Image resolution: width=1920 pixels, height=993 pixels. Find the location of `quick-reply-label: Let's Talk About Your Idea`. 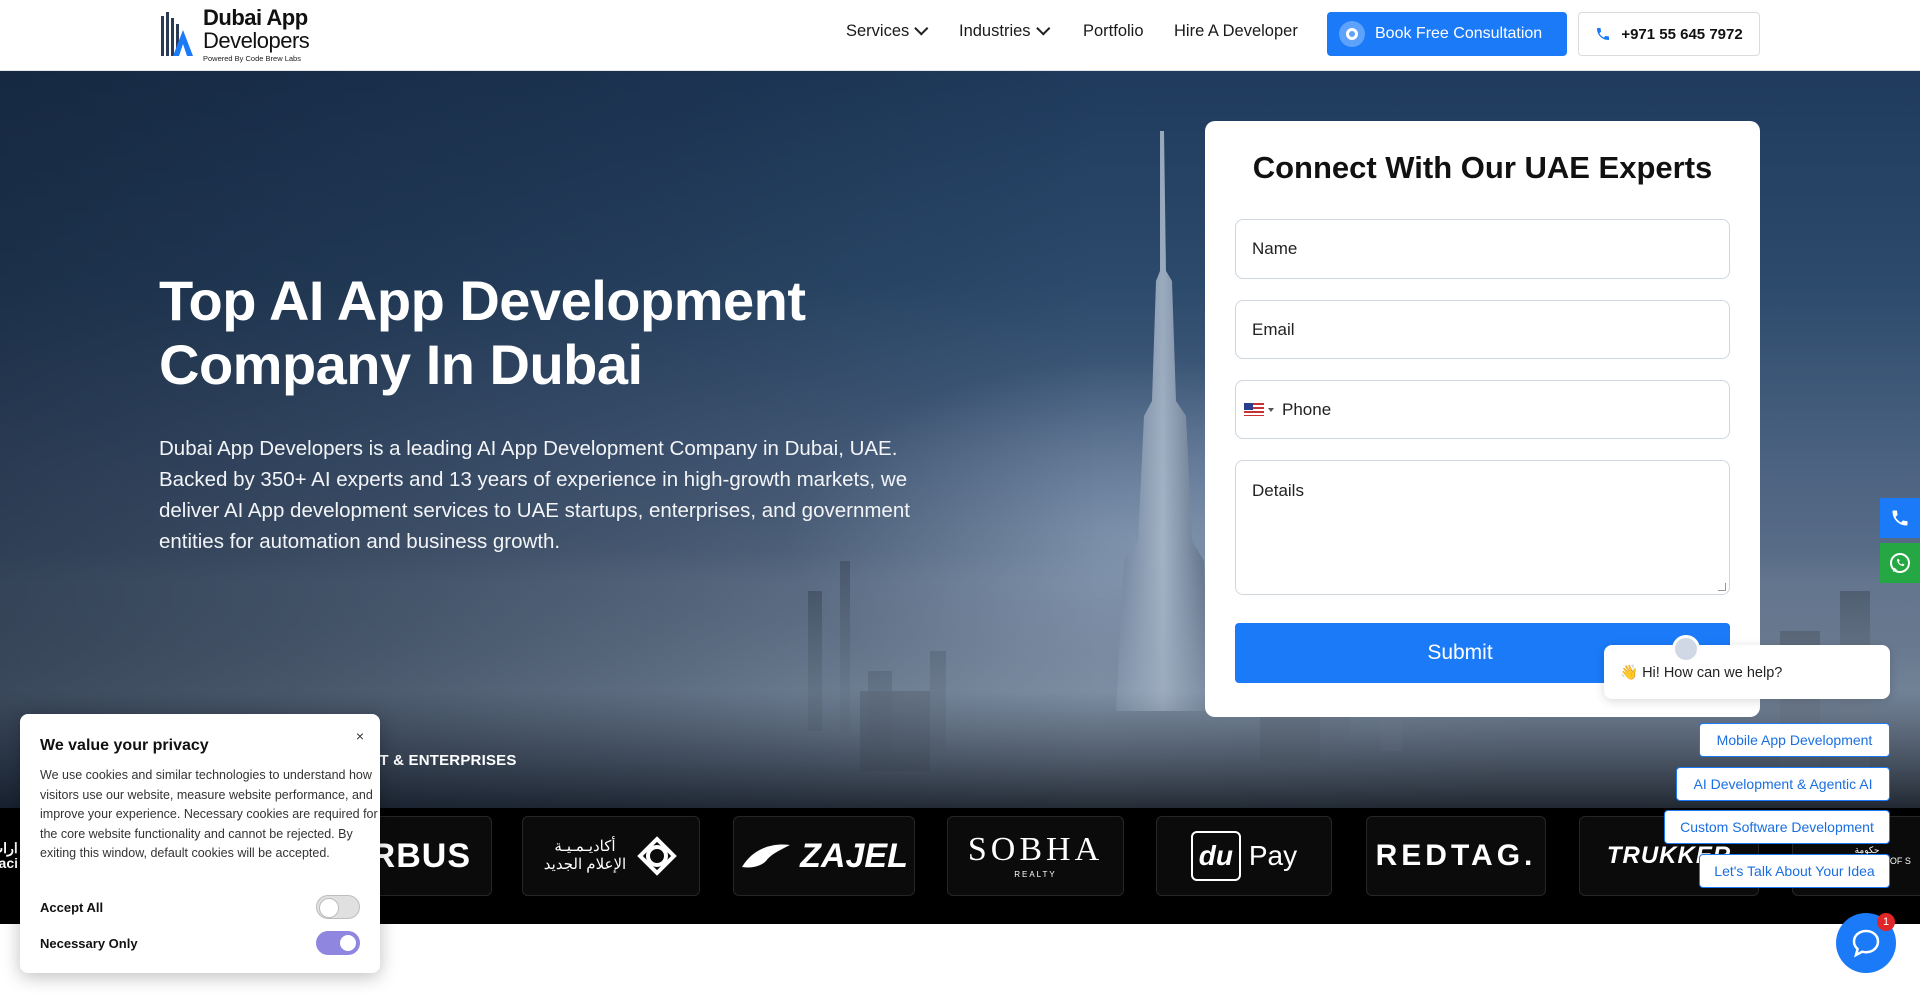

quick-reply-label: Let's Talk About Your Idea is located at coordinates (1794, 871).